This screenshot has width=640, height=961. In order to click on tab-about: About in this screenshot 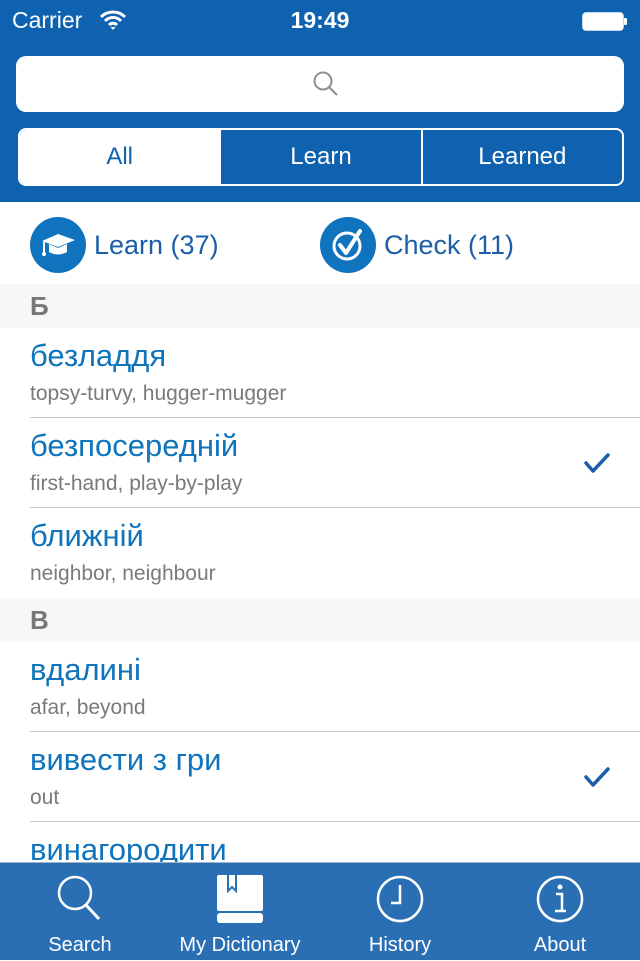, I will do `click(560, 912)`.